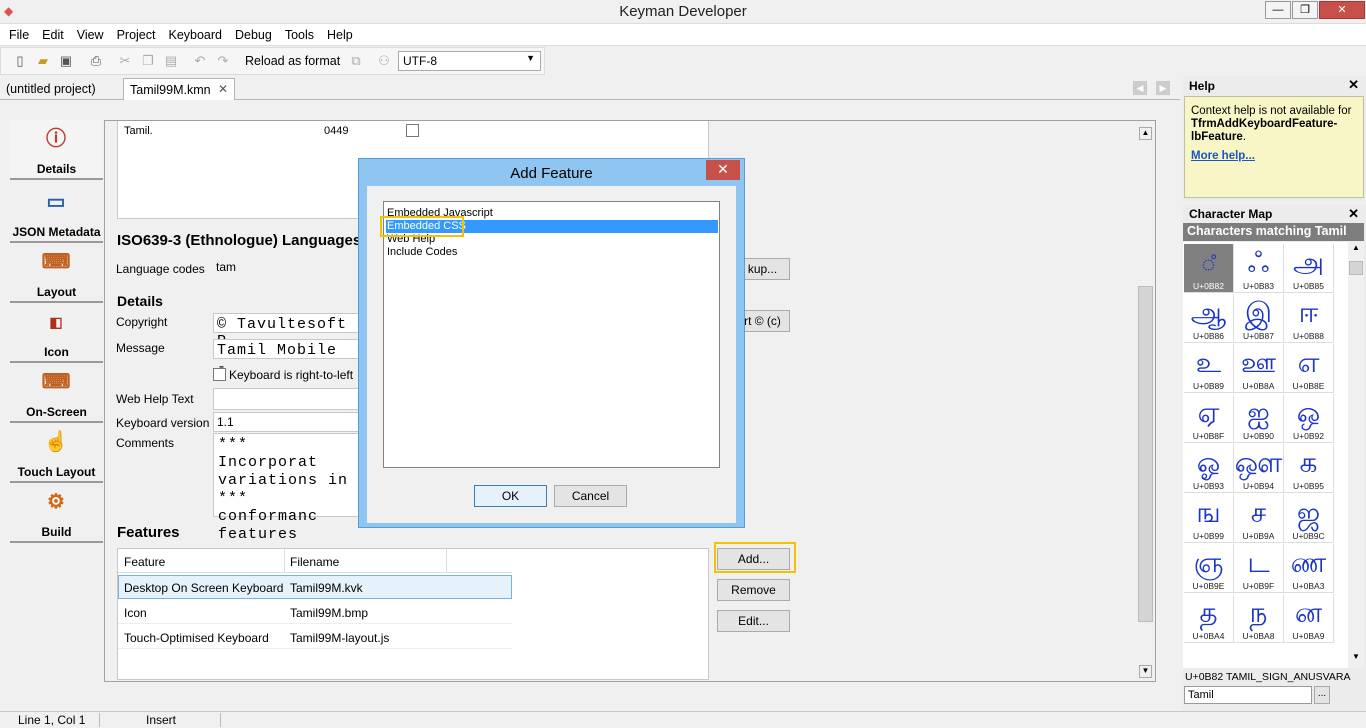 This screenshot has height=728, width=1366. Describe the element at coordinates (1209, 318) in the screenshot. I see `character-cell: ஆ U+0B86` at that location.